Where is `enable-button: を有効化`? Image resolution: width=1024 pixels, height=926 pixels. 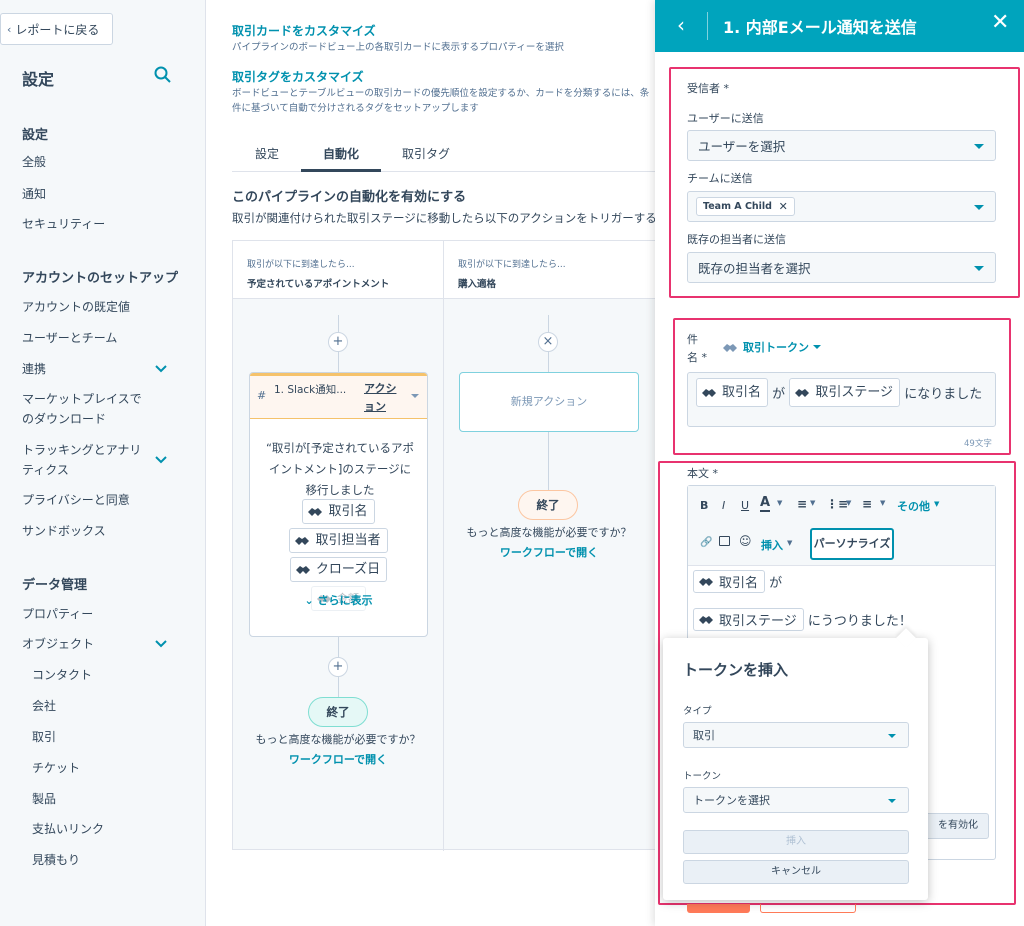 enable-button: を有効化 is located at coordinates (955, 826).